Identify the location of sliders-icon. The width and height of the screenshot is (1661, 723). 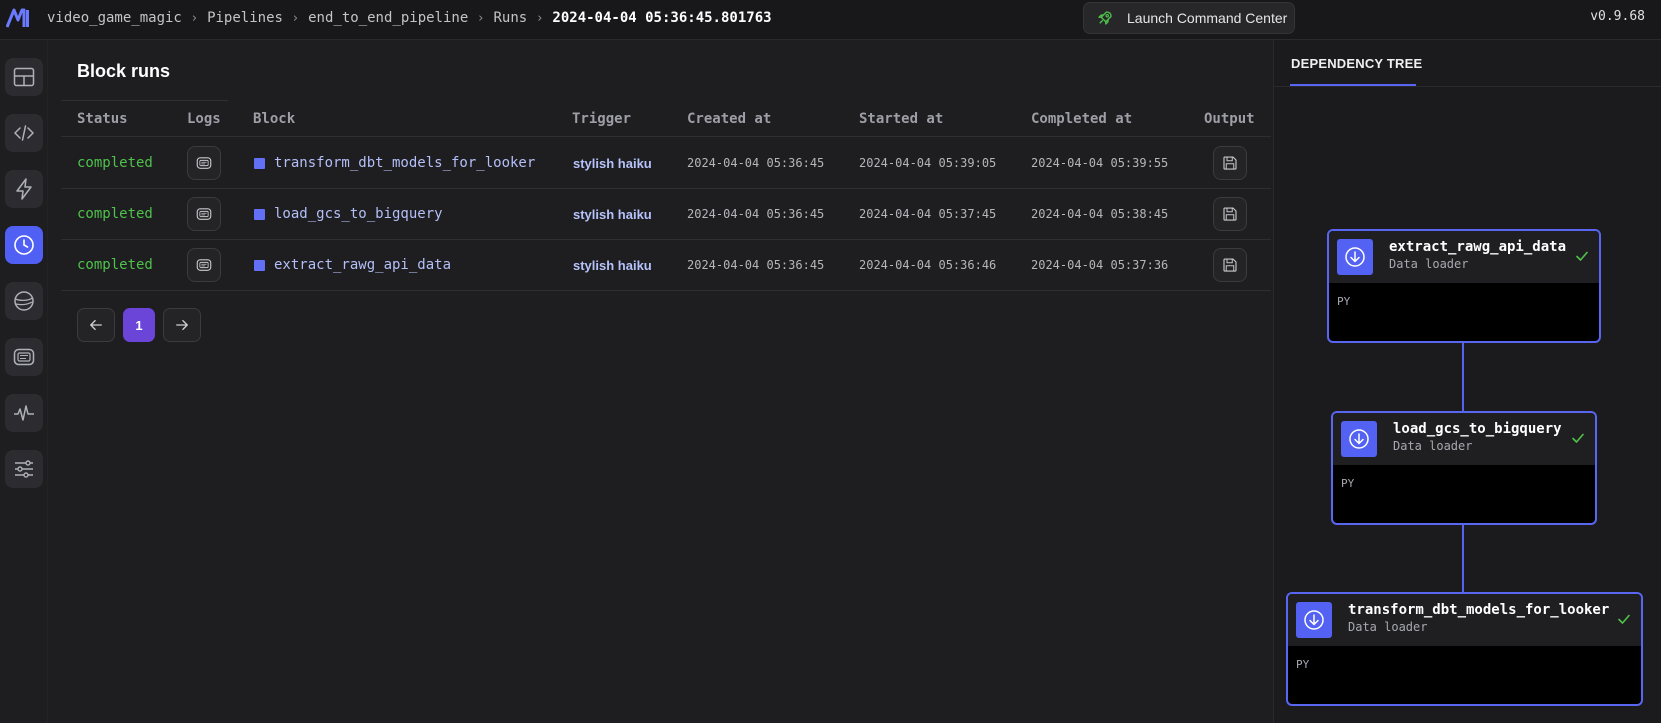
(24, 469).